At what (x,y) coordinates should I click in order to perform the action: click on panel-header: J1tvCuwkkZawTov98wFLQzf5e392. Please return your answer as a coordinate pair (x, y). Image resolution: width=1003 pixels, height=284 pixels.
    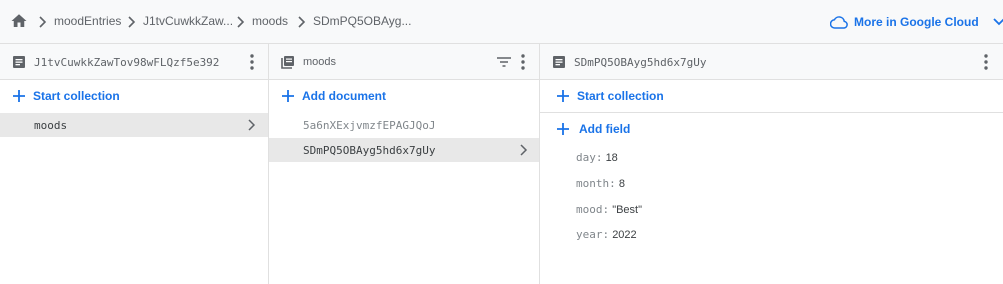
    Looking at the image, I should click on (134, 62).